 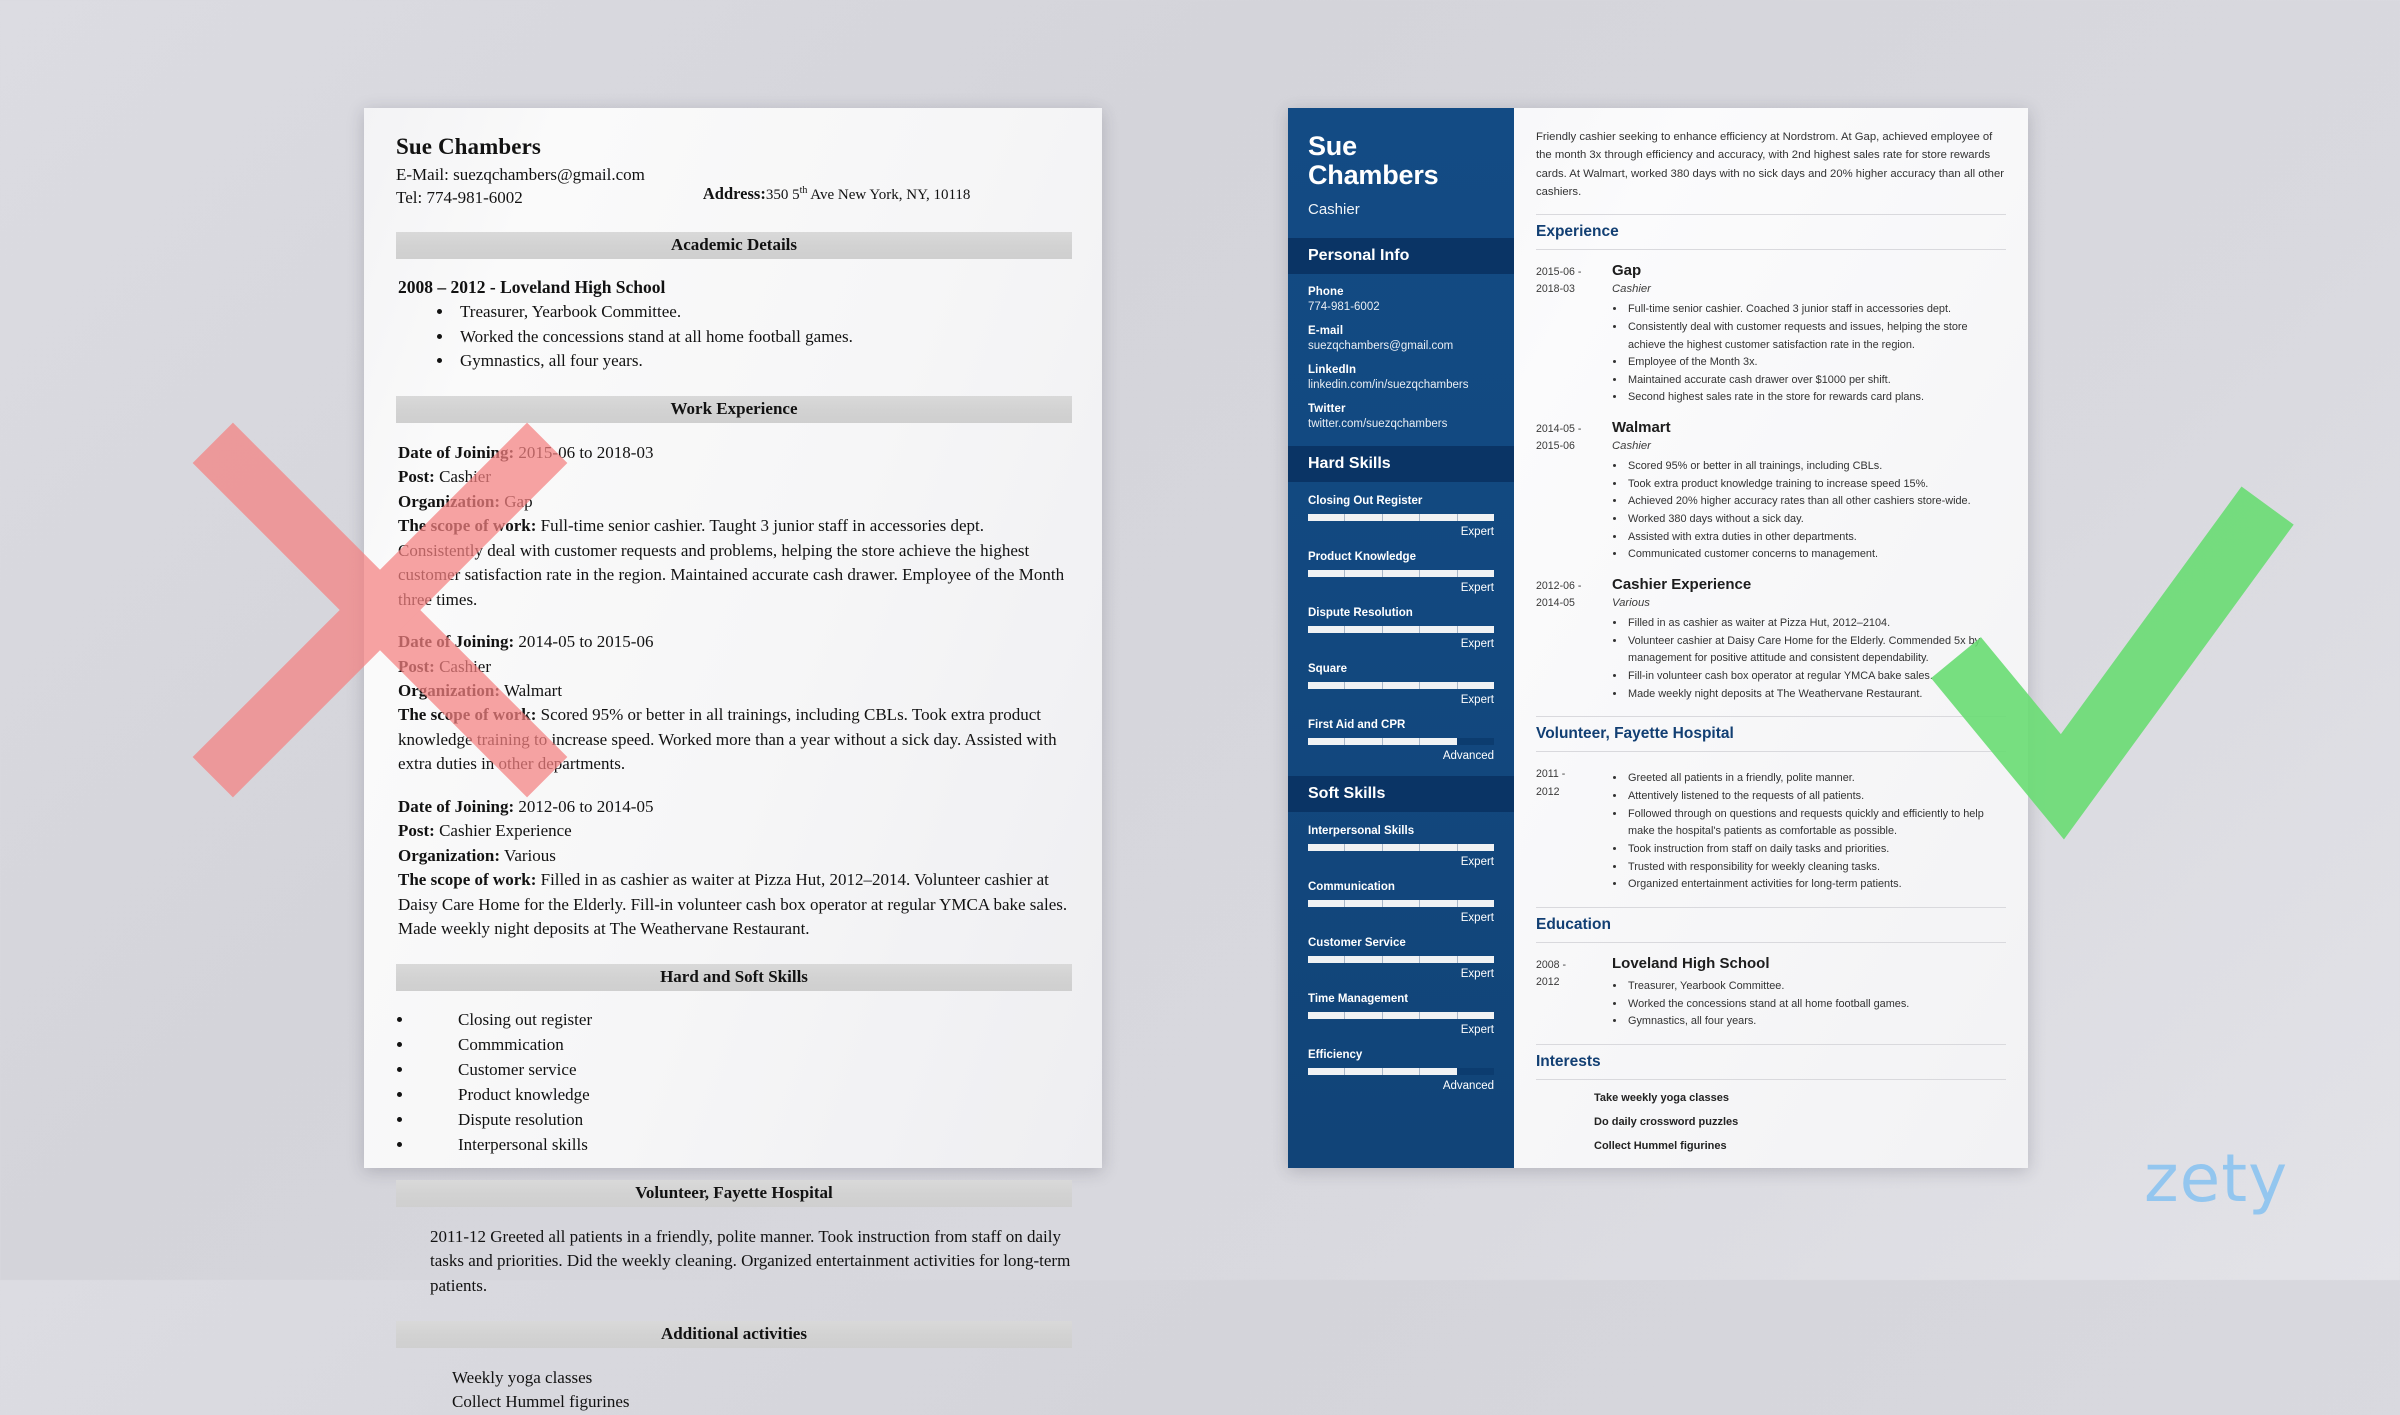 I want to click on skill-row: Customer Service Expert, so click(x=1401, y=958).